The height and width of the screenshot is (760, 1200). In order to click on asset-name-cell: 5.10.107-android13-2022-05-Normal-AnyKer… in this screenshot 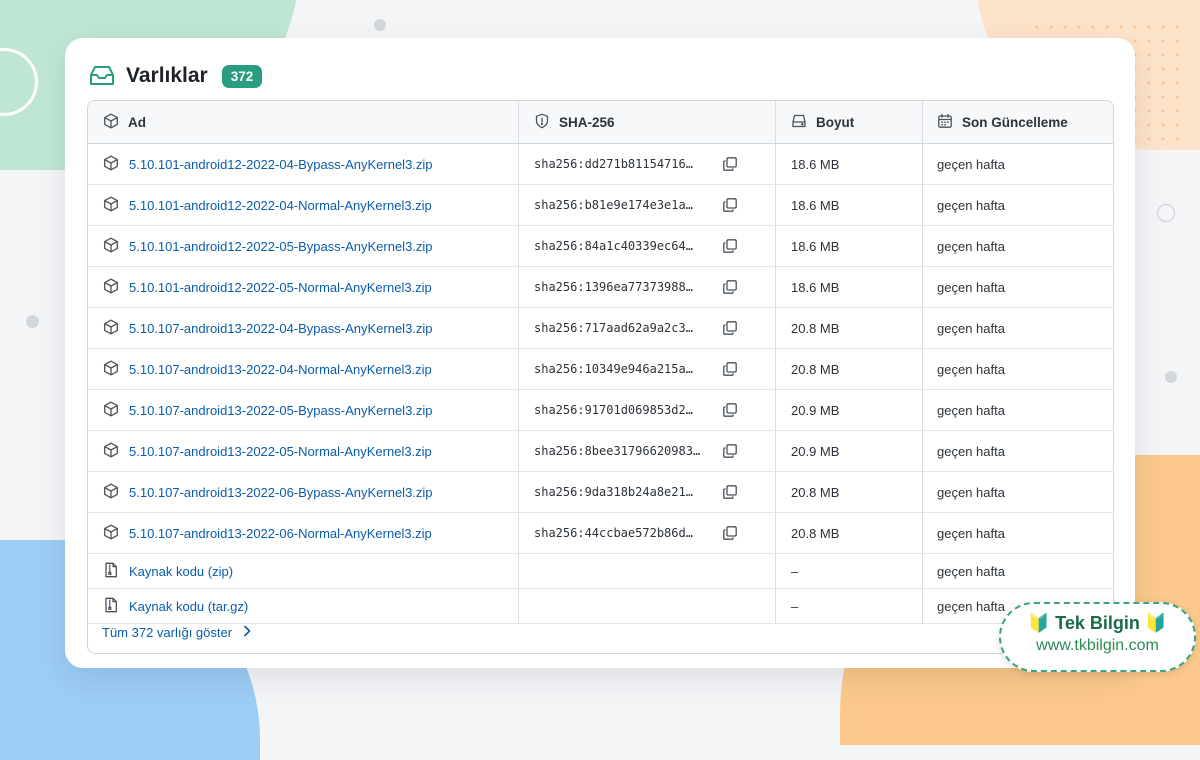, I will do `click(303, 451)`.